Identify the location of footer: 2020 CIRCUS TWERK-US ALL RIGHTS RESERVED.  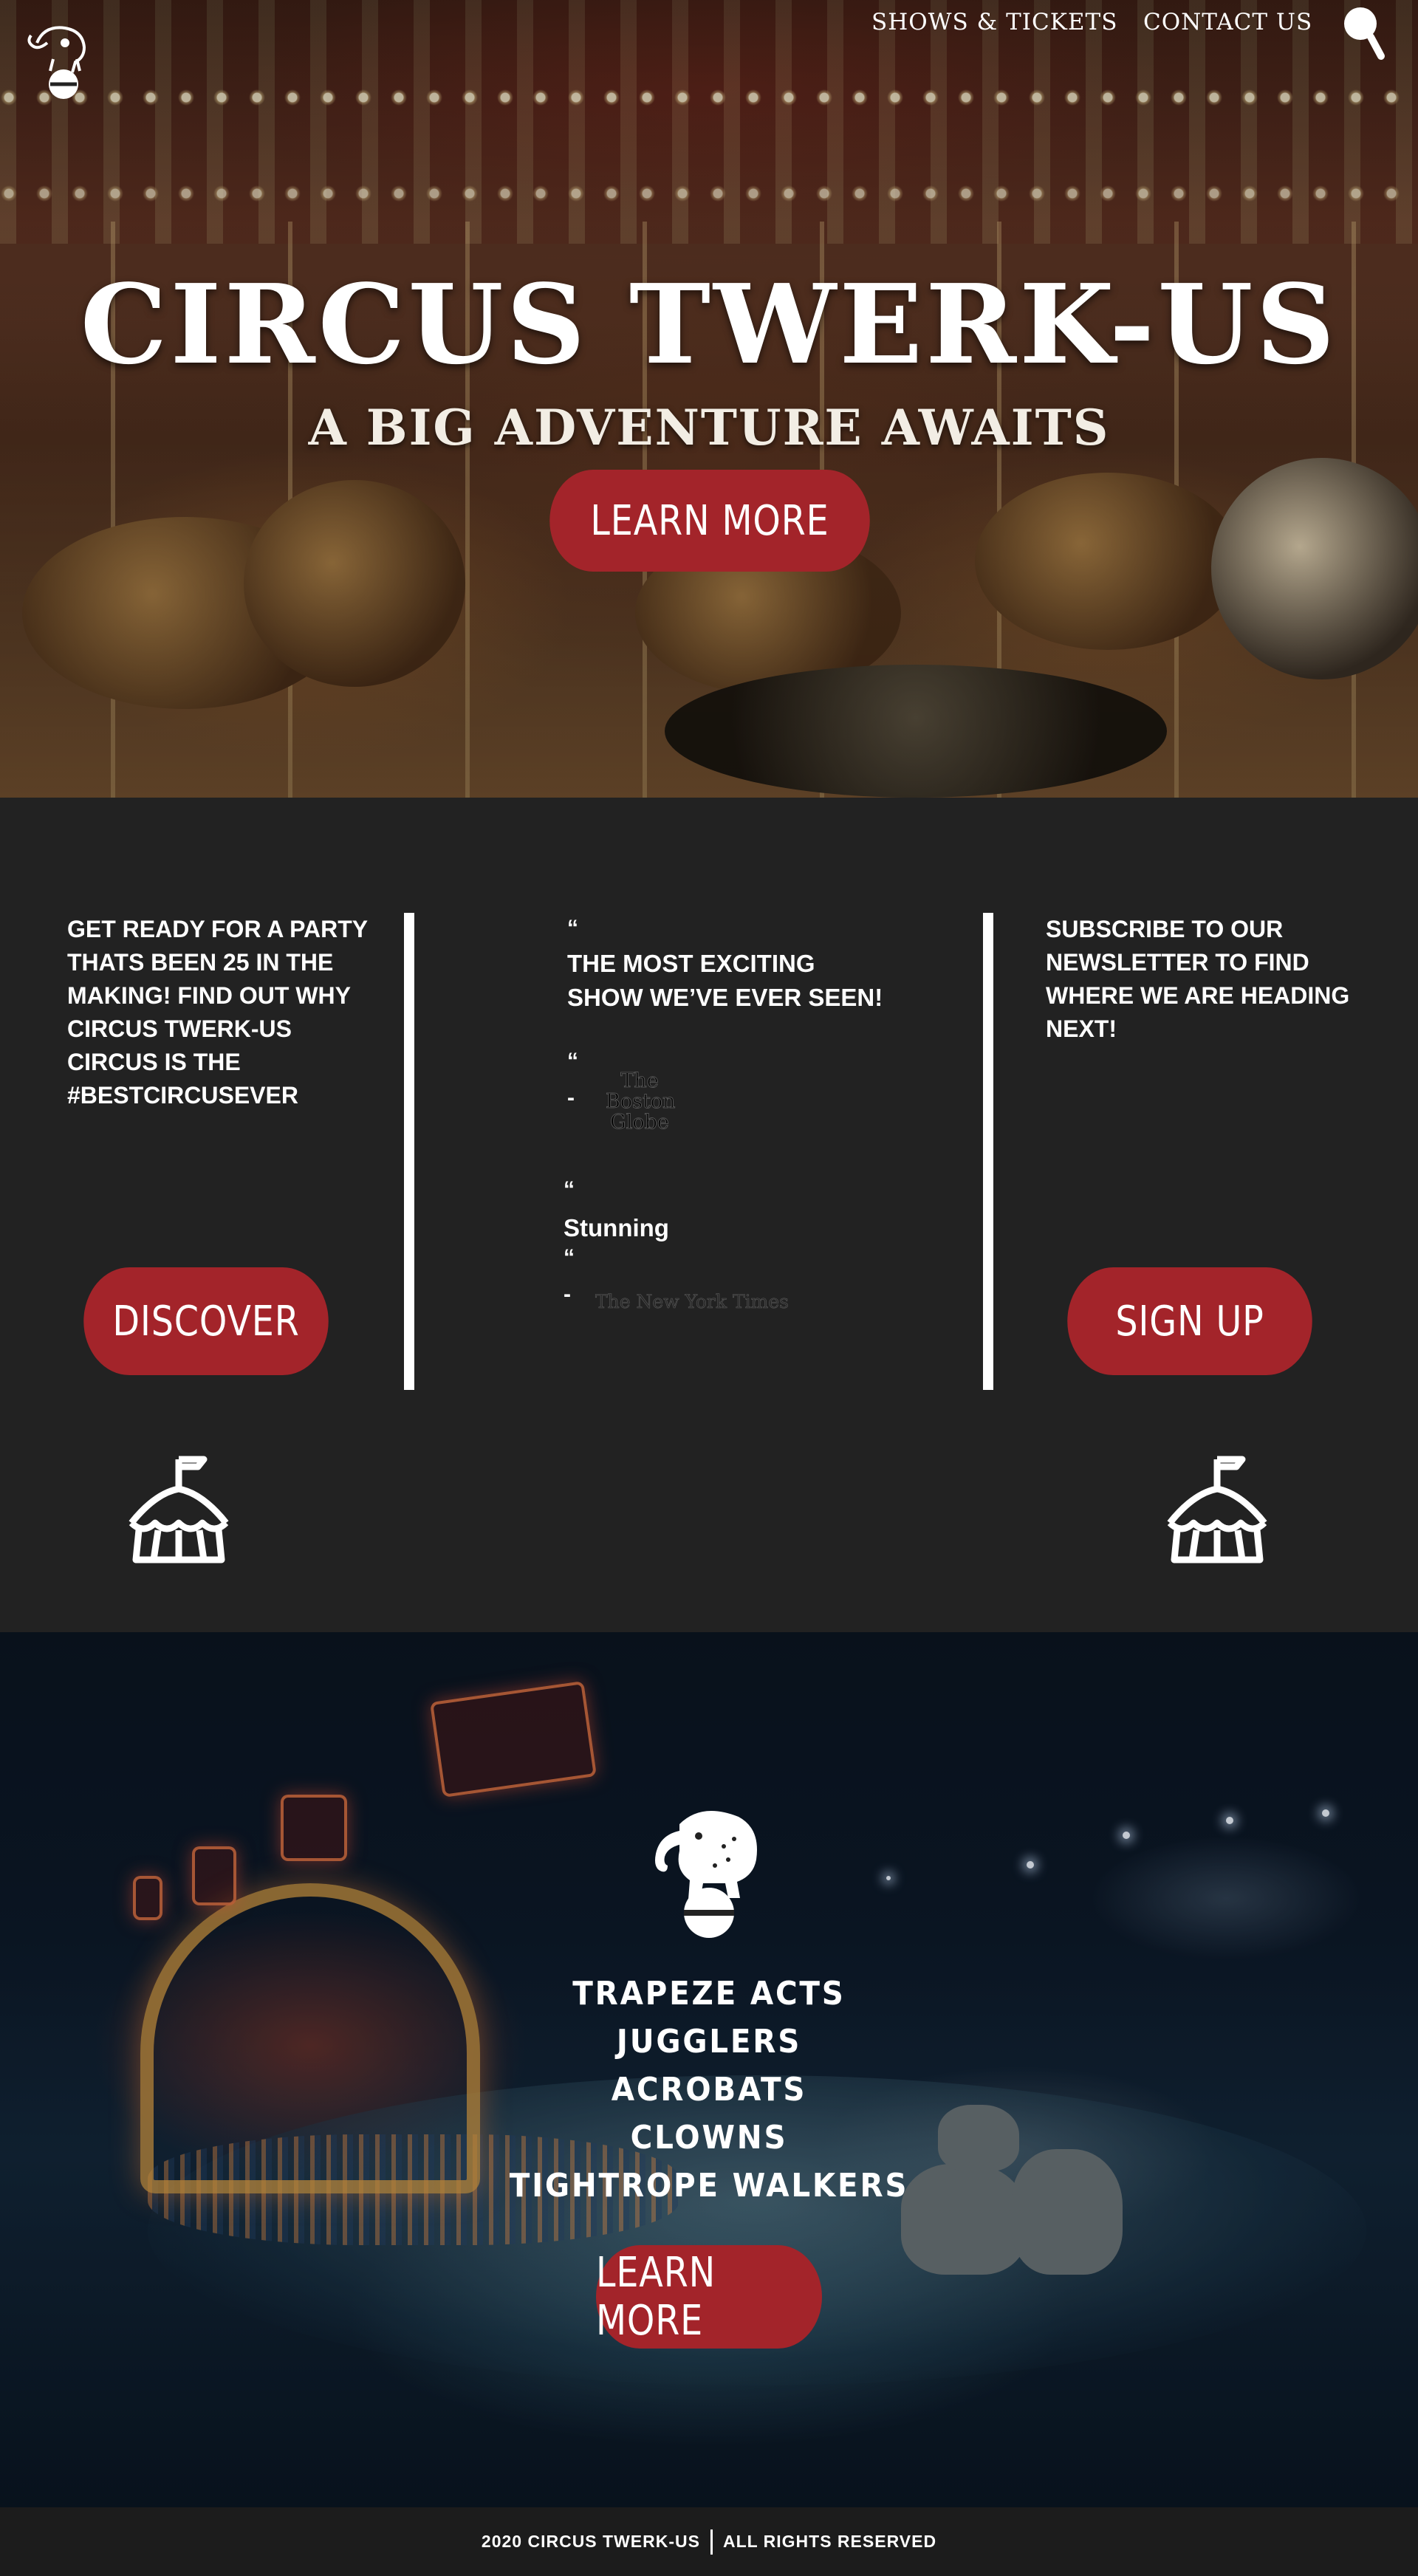
(709, 2541).